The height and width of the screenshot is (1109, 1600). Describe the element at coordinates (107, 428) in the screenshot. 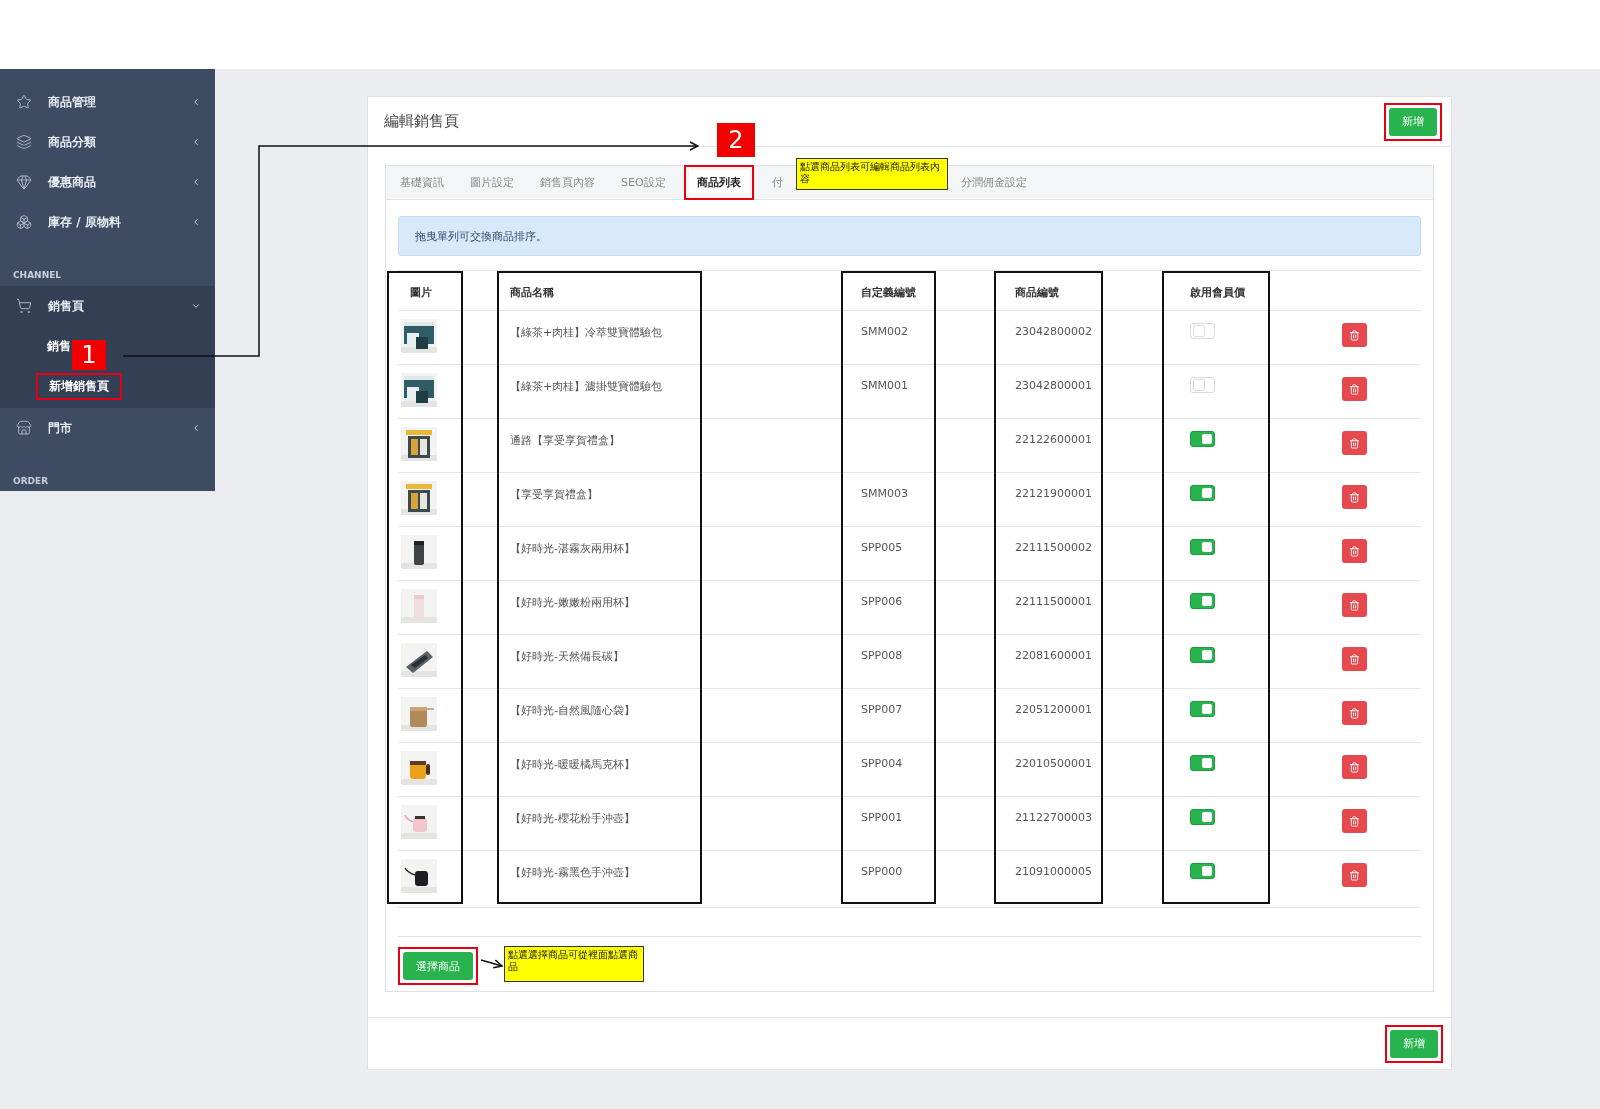

I see `sidebar-item: 門市` at that location.